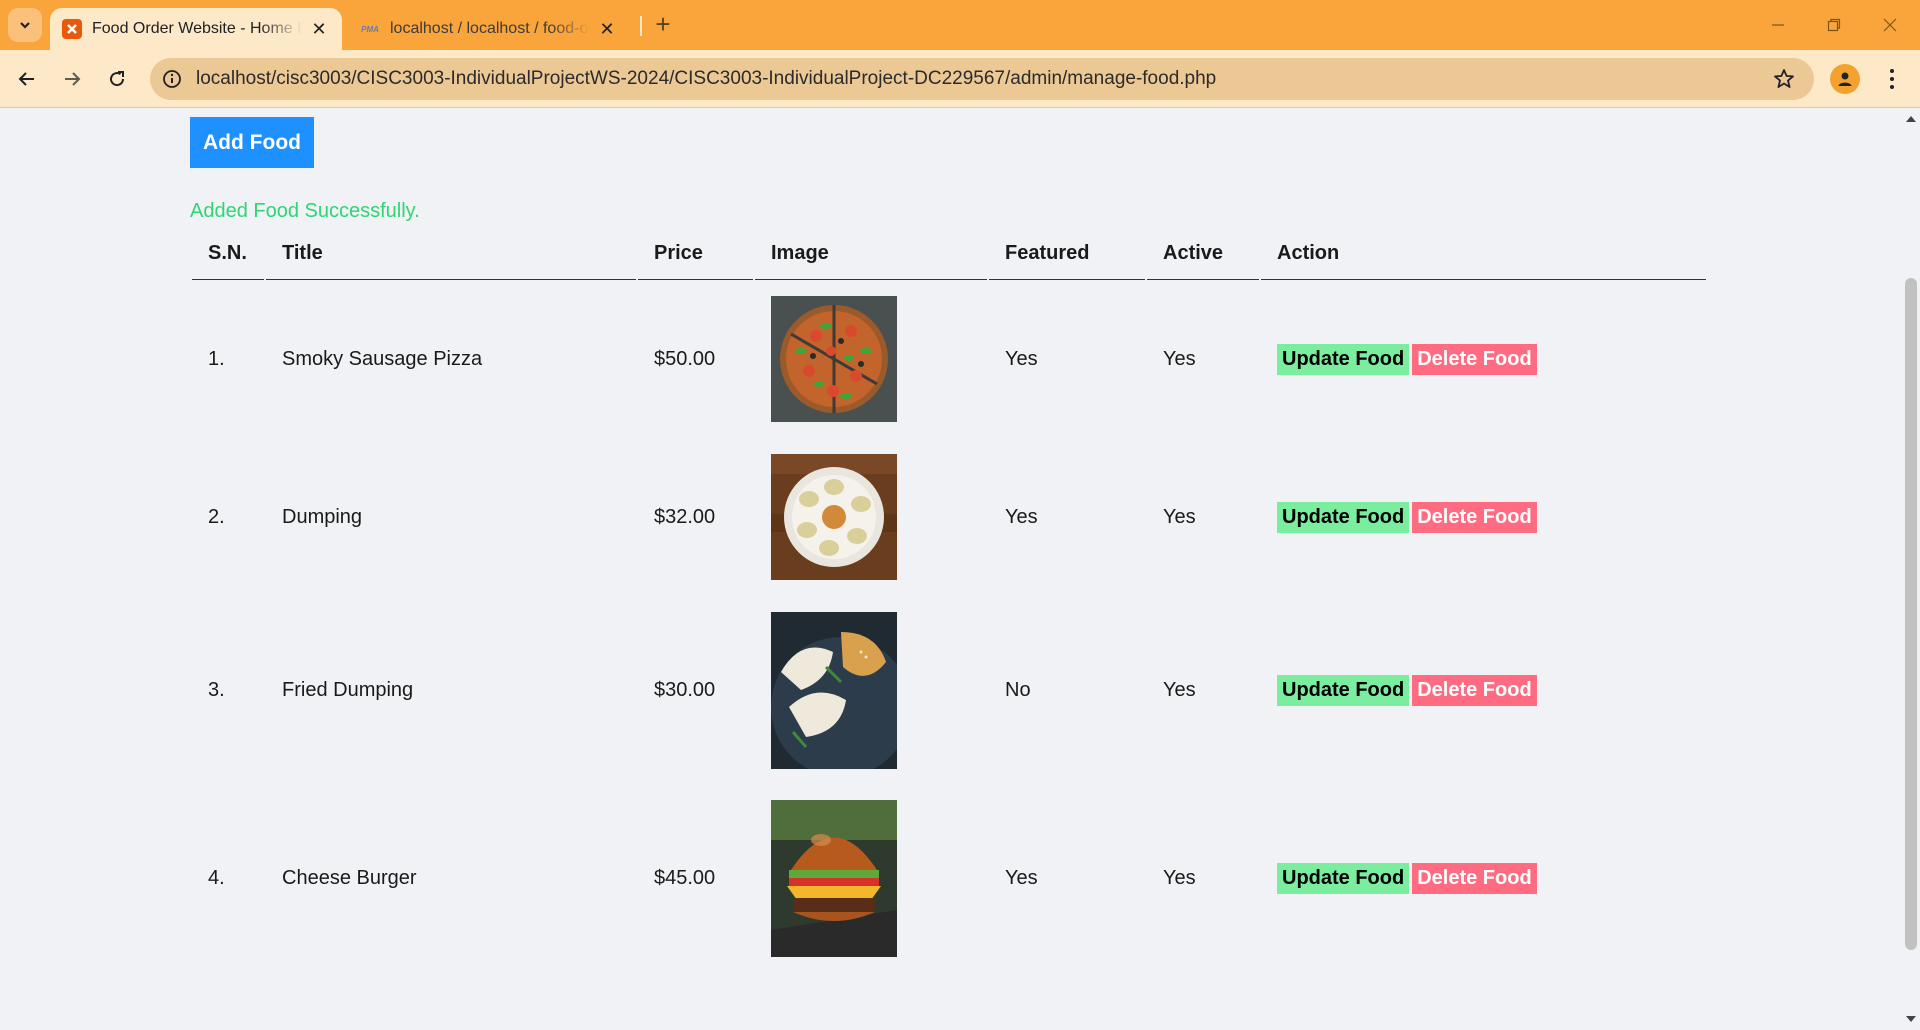 The width and height of the screenshot is (1920, 1030). Describe the element at coordinates (1845, 79) in the screenshot. I see `profile-avatar-icon` at that location.